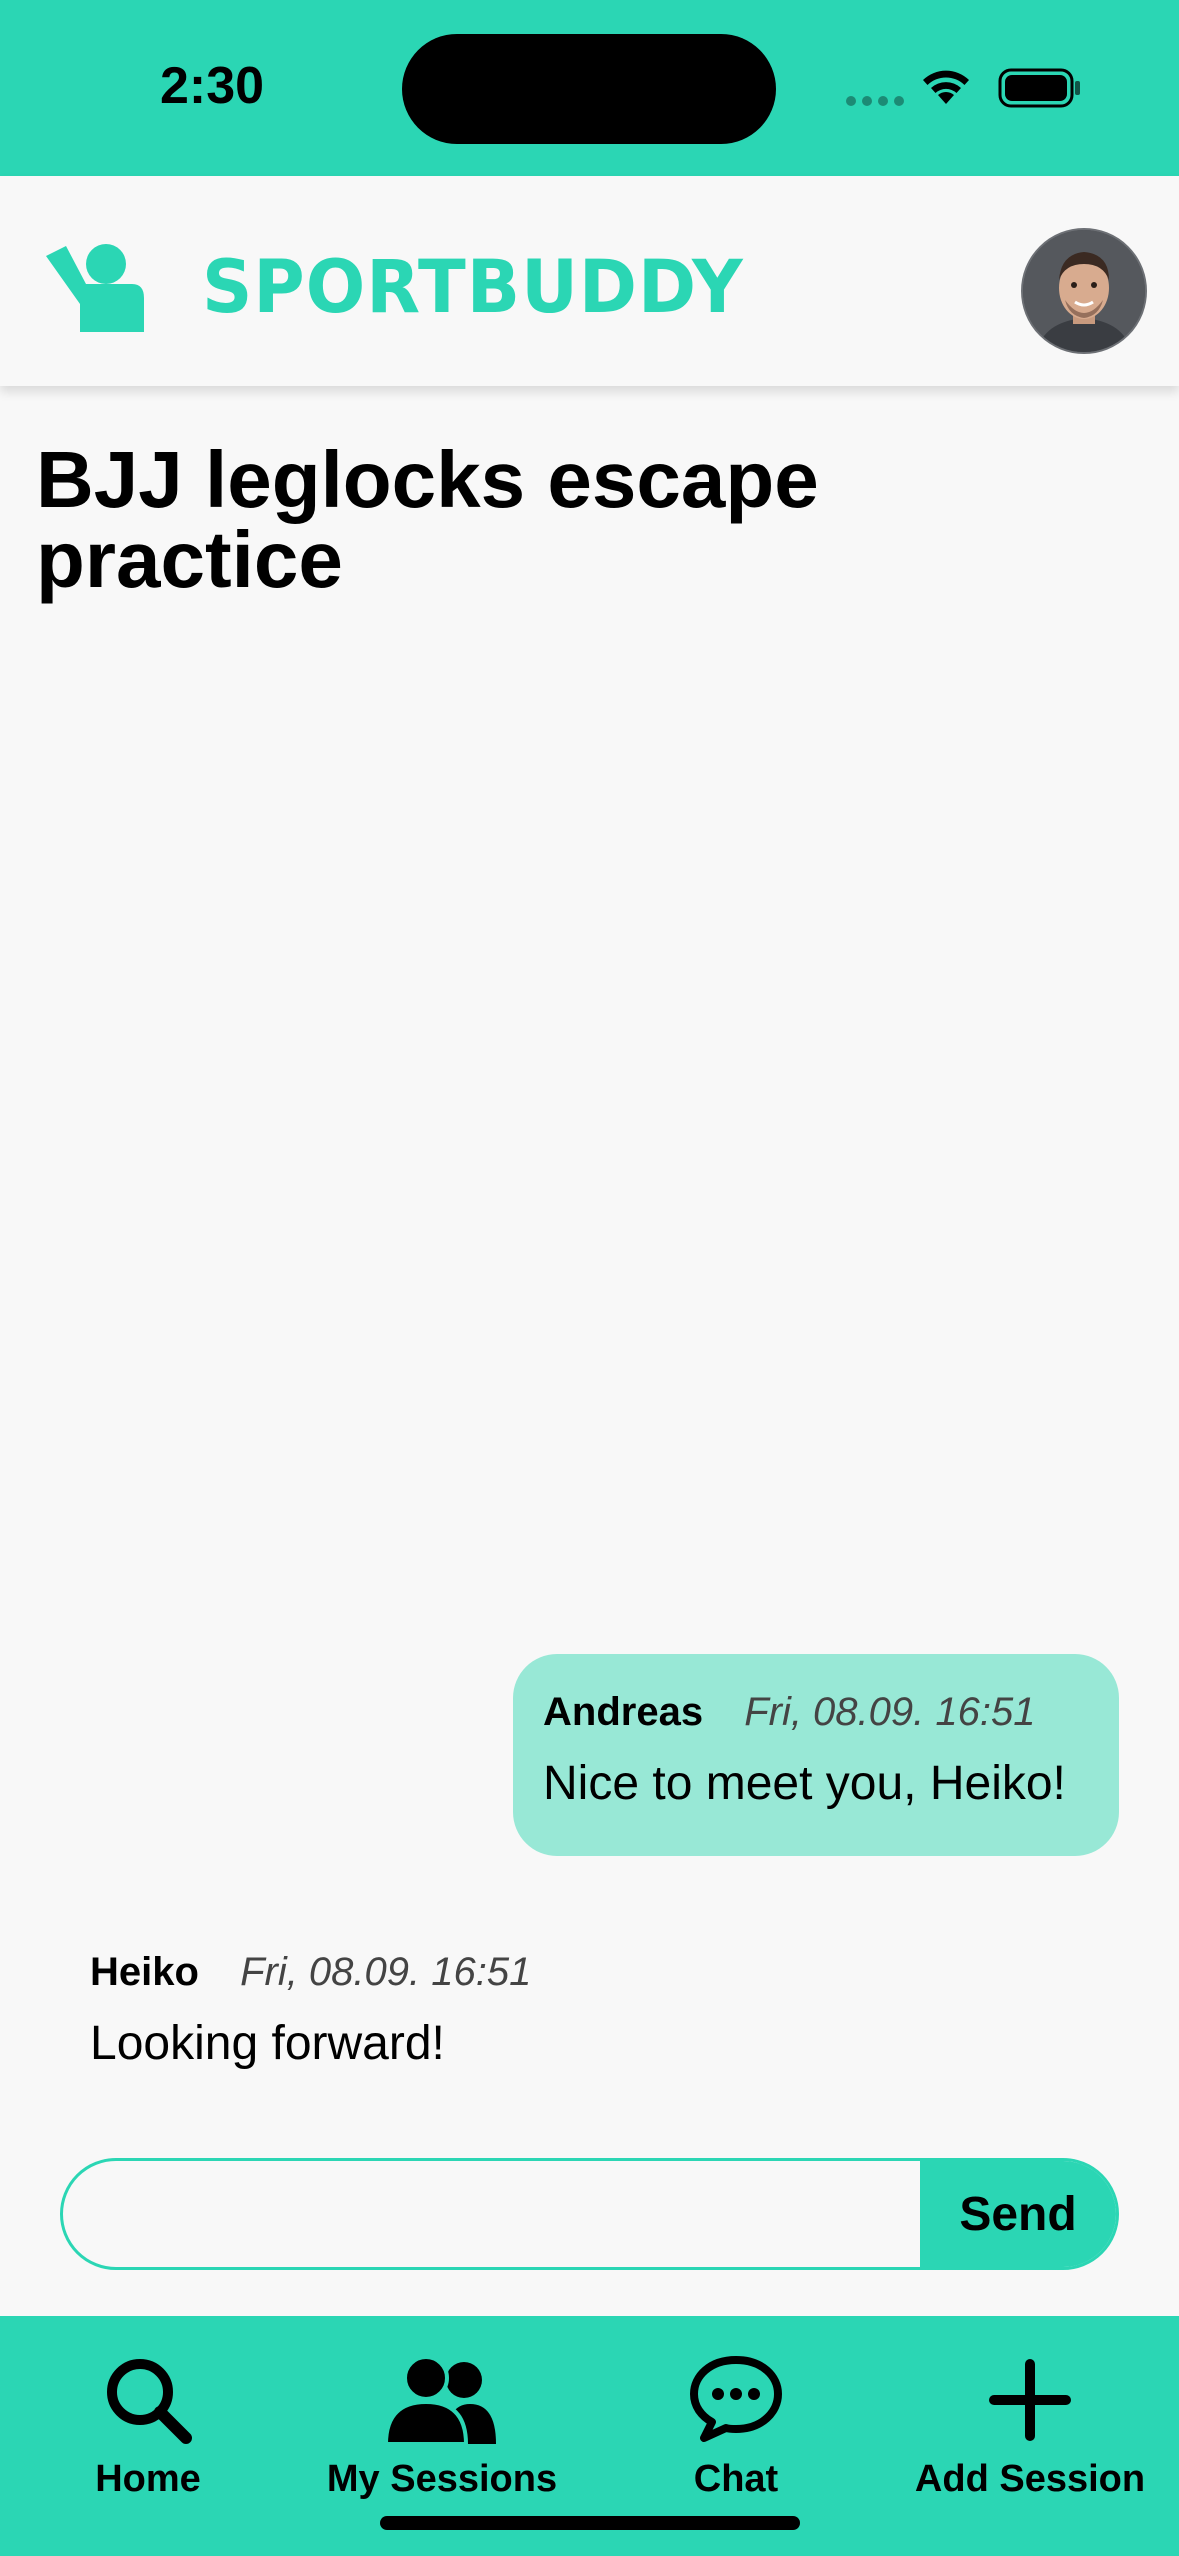  Describe the element at coordinates (493, 2214) in the screenshot. I see `message-input` at that location.